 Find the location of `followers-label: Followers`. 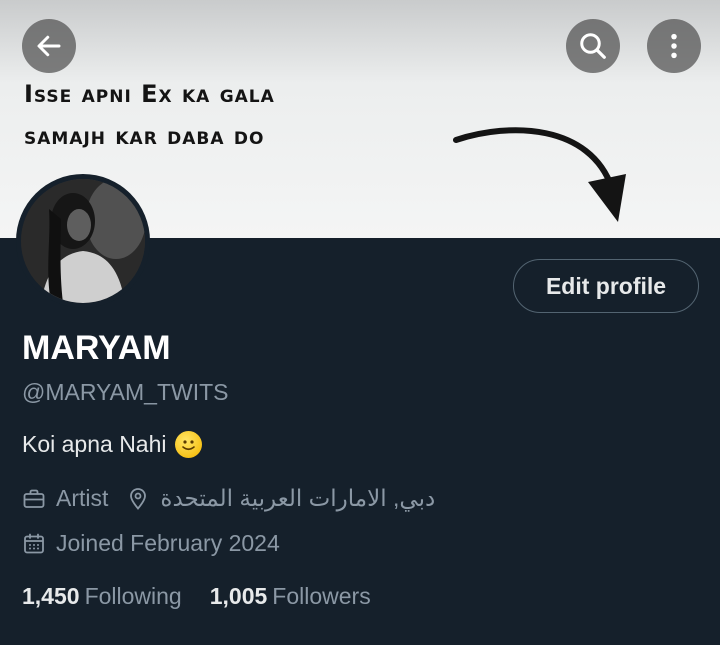

followers-label: Followers is located at coordinates (321, 596).